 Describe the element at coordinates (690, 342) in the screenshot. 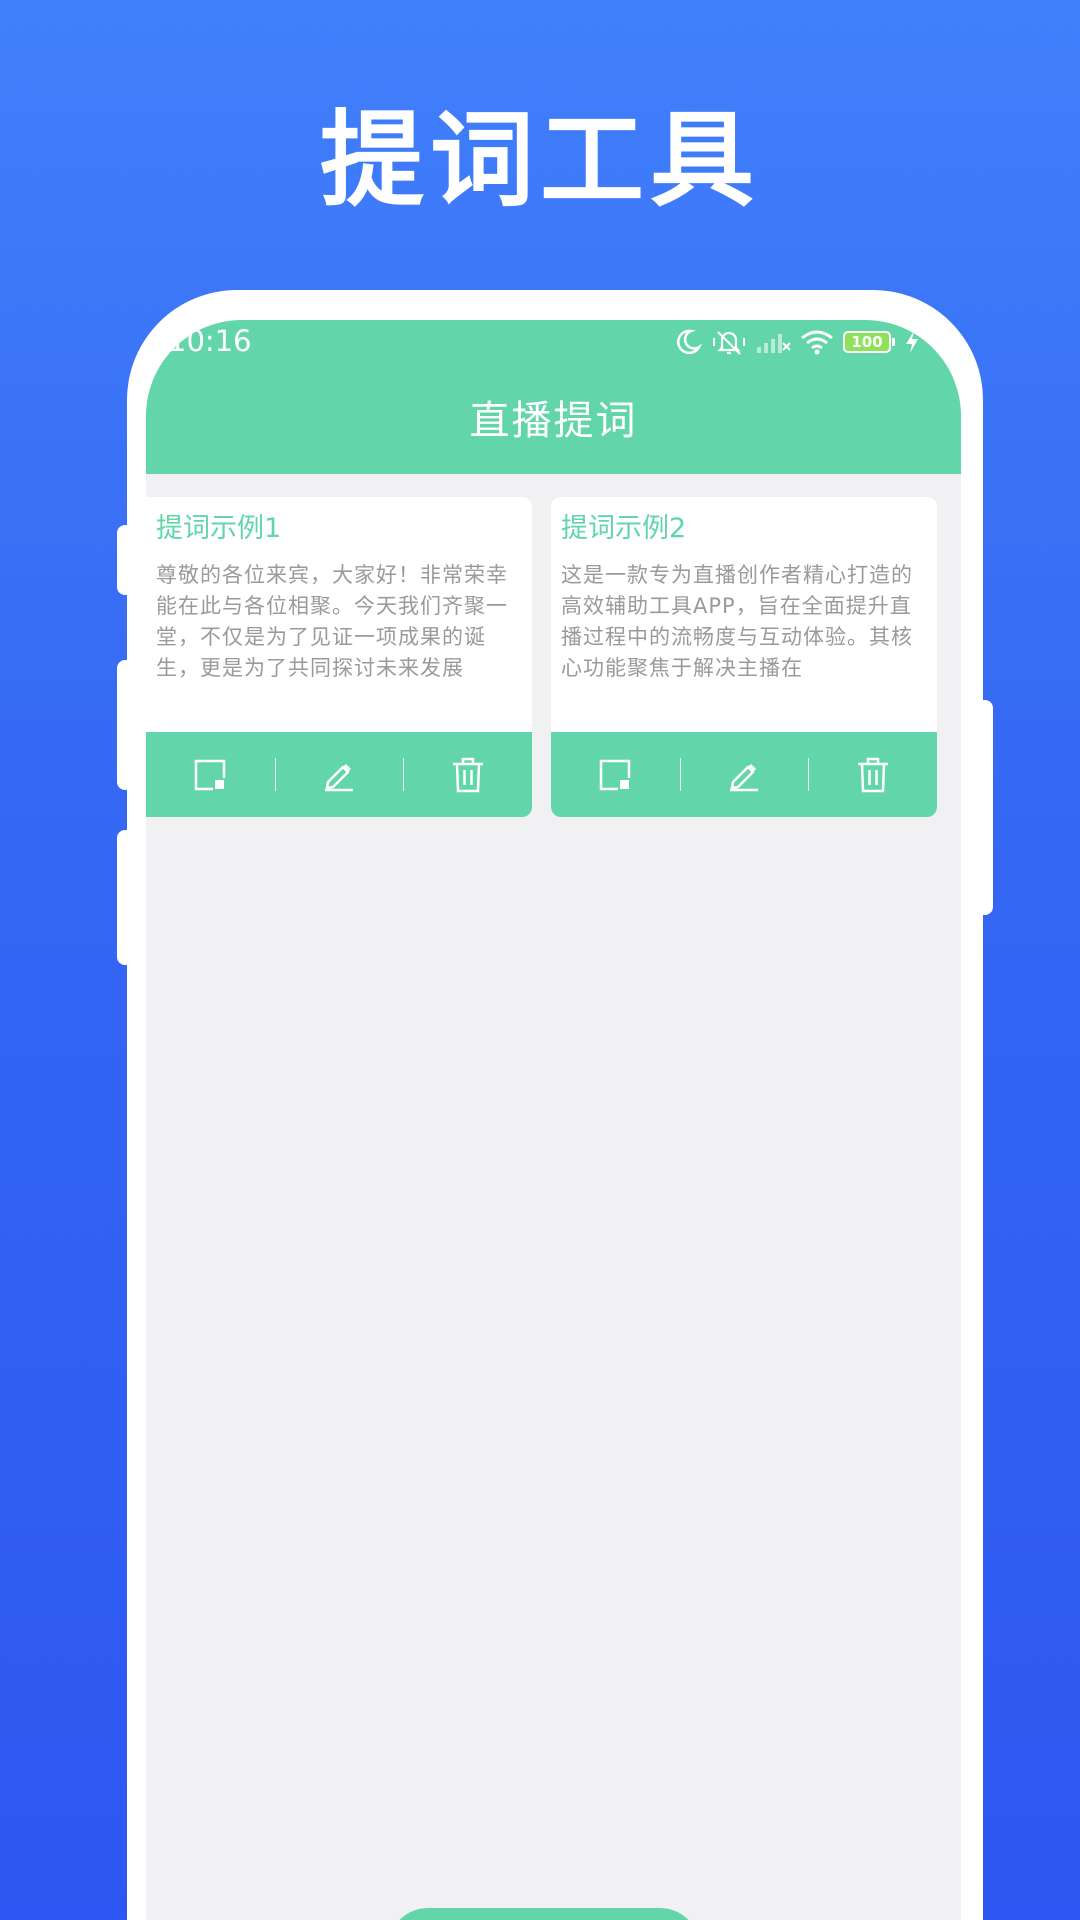

I see `moon-icon` at that location.